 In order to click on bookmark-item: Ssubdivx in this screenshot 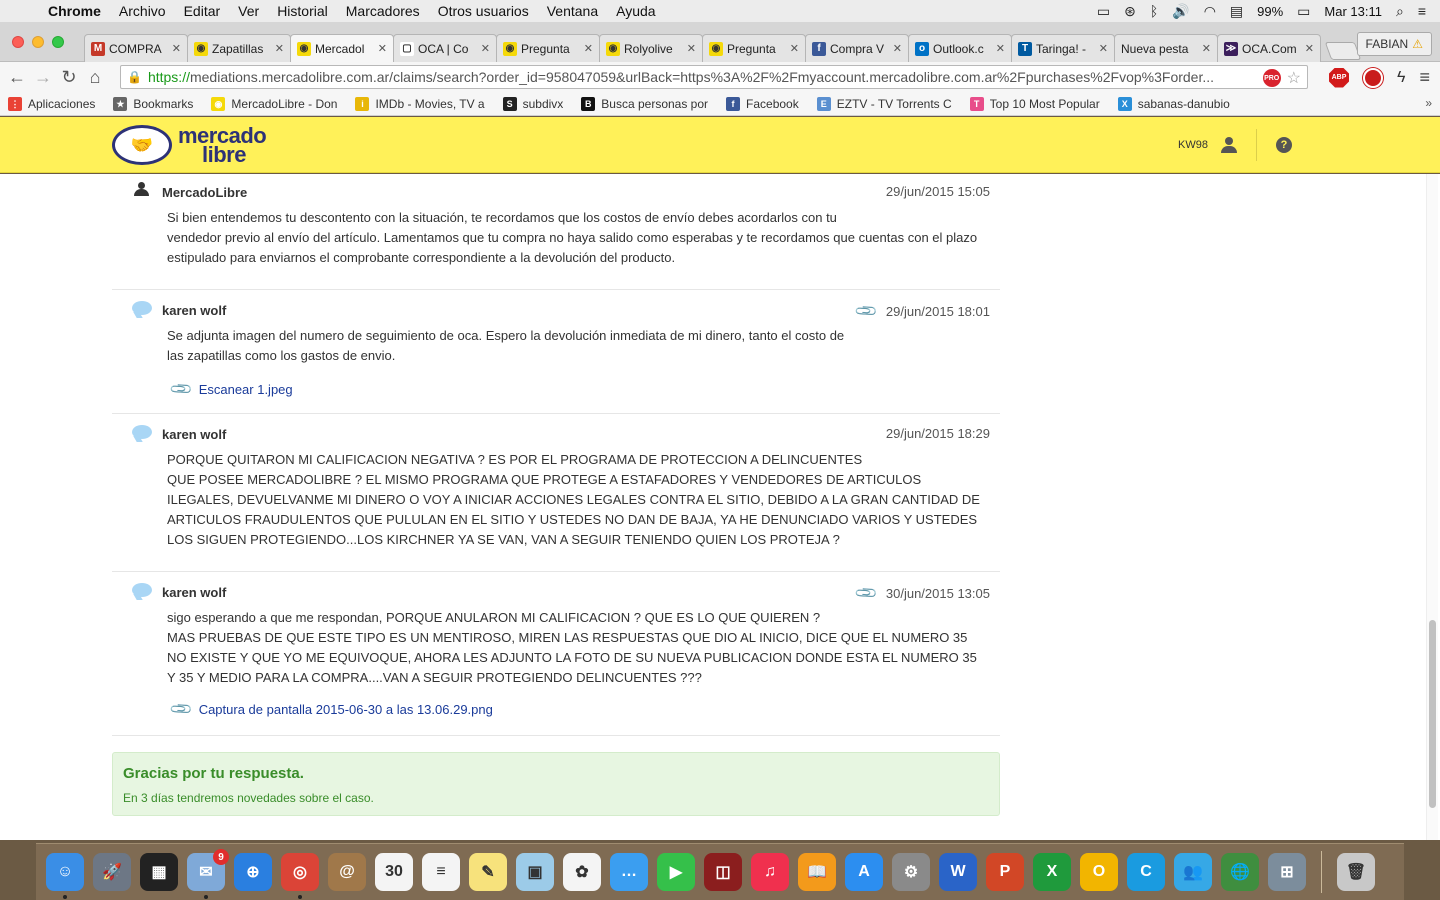, I will do `click(532, 103)`.